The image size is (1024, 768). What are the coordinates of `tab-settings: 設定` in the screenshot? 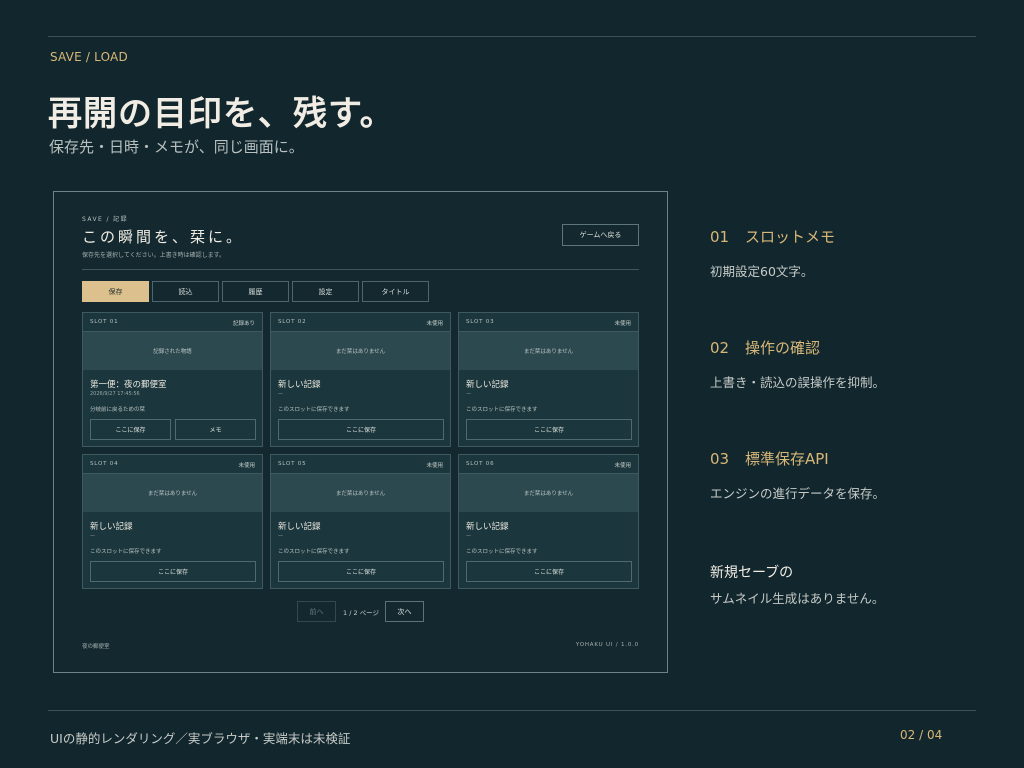 It's located at (325, 291).